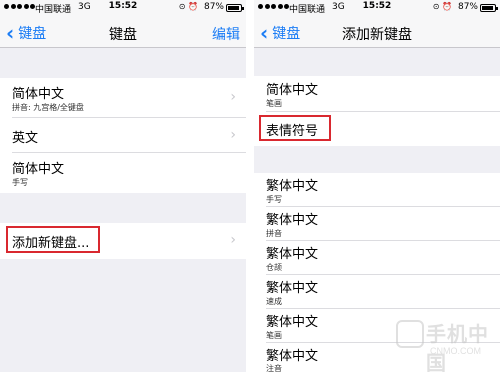 This screenshot has height=372, width=500. I want to click on watermark-text: 手机中国, so click(457, 347).